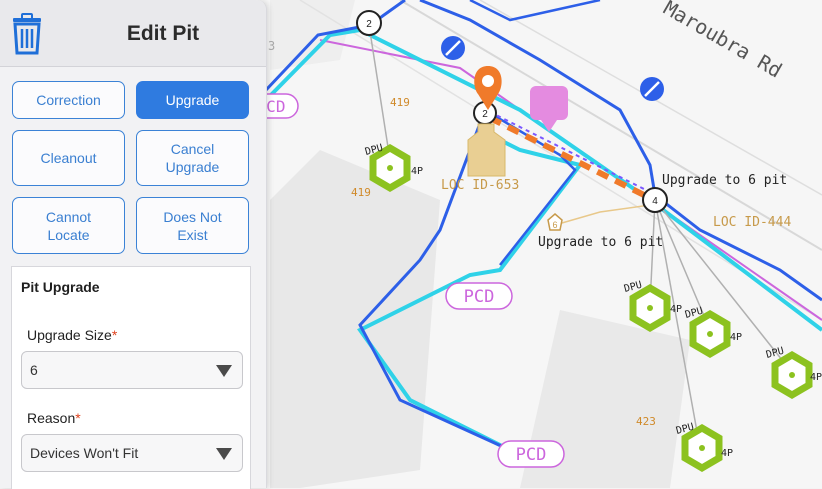  I want to click on panel-title: Edit Pit, so click(163, 33).